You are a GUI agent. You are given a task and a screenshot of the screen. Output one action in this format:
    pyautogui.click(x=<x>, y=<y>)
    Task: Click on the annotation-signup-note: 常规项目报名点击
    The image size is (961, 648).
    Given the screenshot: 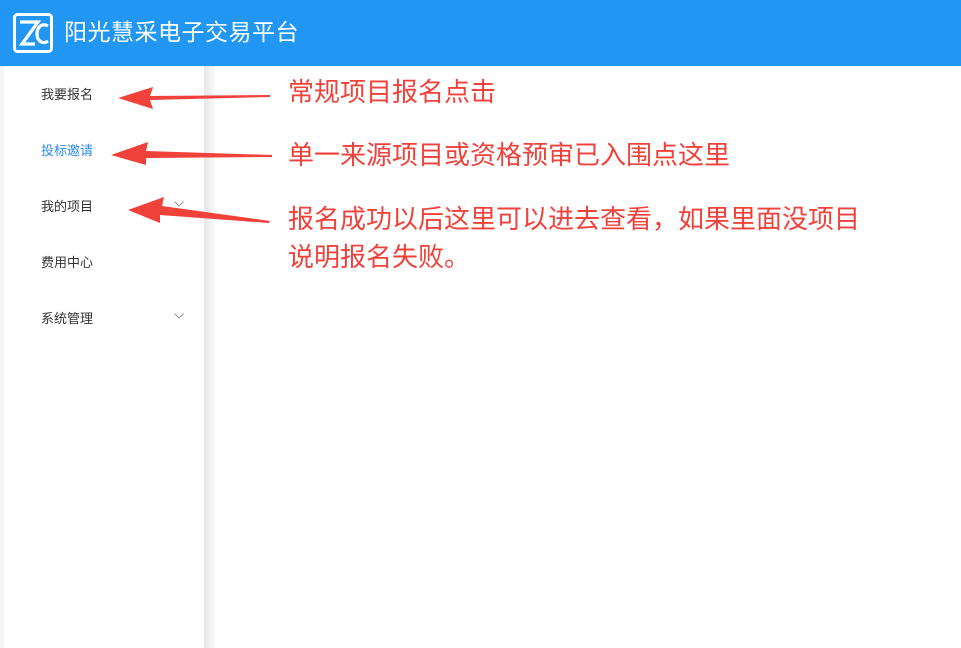 What is the action you would take?
    pyautogui.click(x=392, y=93)
    